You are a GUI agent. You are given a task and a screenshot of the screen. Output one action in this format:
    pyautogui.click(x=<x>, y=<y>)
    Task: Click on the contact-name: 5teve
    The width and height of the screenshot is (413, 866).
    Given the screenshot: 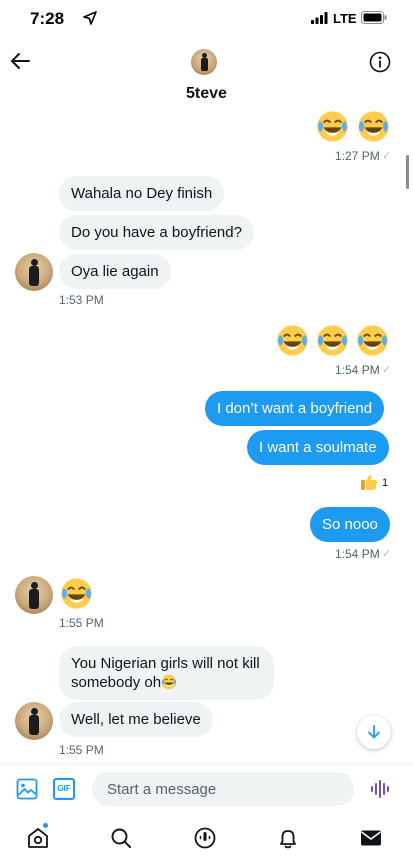 What is the action you would take?
    pyautogui.click(x=206, y=94)
    